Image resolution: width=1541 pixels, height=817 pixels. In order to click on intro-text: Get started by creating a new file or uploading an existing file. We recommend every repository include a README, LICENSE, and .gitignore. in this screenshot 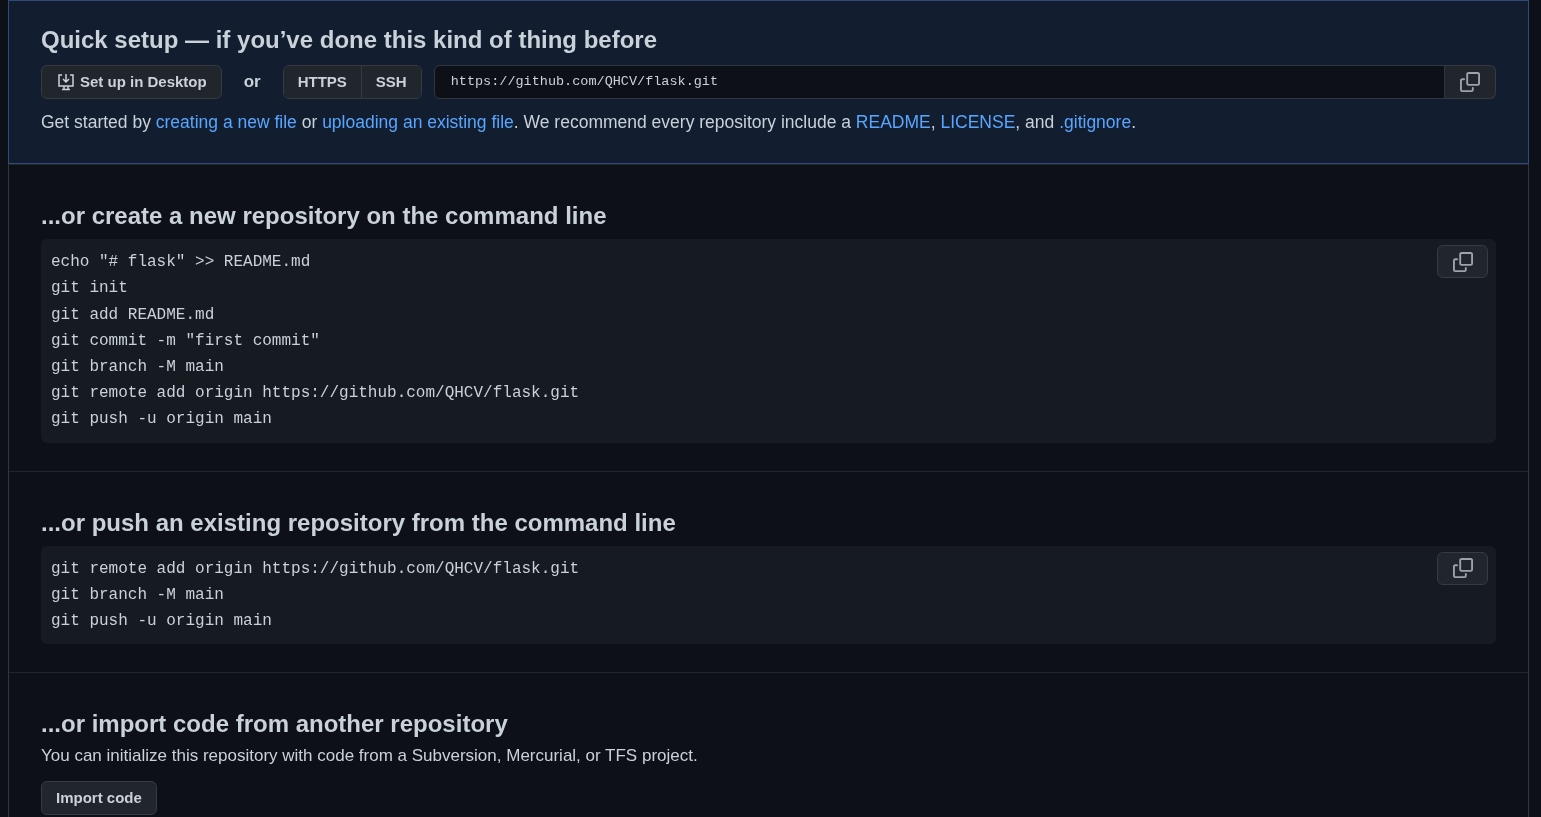, I will do `click(589, 122)`.